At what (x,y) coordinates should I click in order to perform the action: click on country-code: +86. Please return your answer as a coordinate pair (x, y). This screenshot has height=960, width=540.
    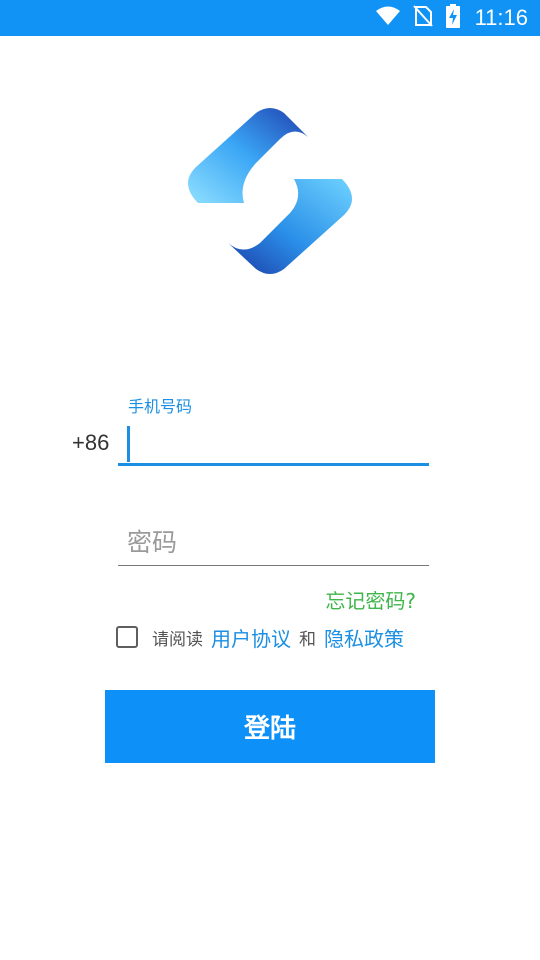
    Looking at the image, I should click on (91, 442).